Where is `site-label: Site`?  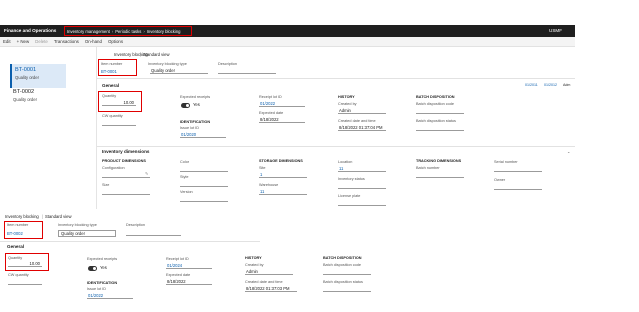
site-label: Site is located at coordinates (262, 168).